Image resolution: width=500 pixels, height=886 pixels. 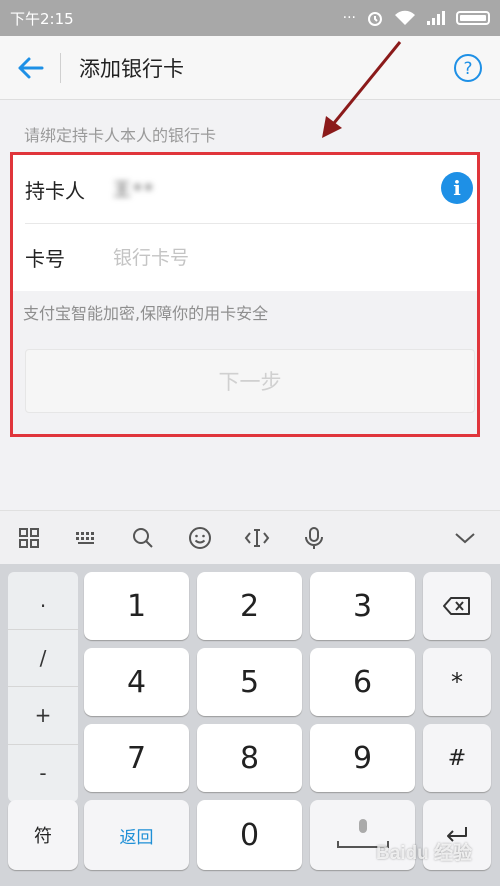 I want to click on backspace-icon, so click(x=456, y=606).